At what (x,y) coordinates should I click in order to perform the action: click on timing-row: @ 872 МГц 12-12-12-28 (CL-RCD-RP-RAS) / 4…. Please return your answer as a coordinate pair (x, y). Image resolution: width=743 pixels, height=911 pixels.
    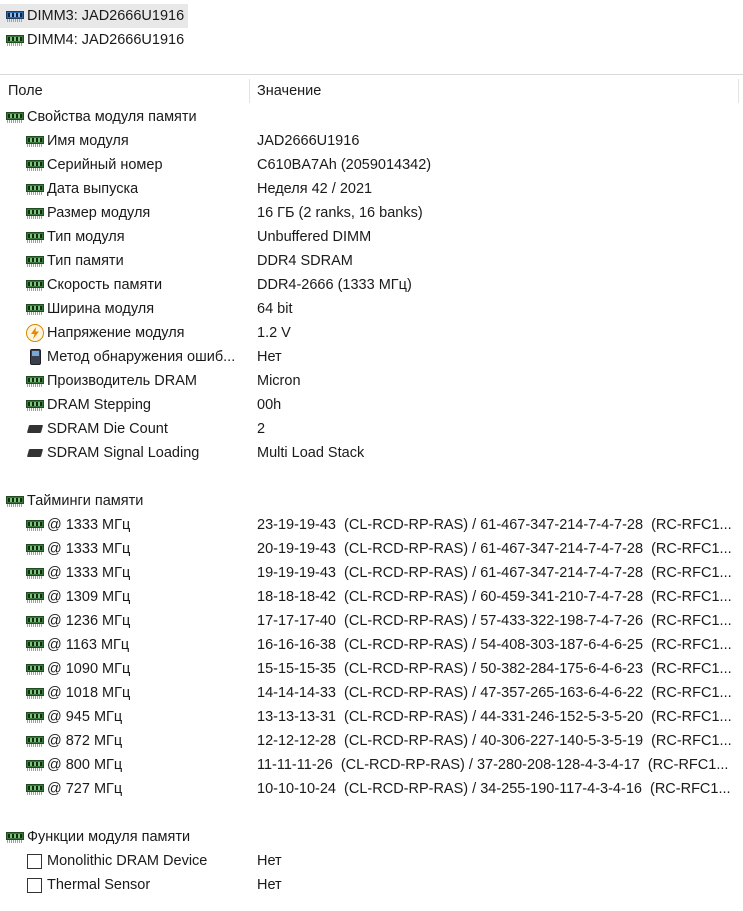
    Looking at the image, I should click on (371, 741).